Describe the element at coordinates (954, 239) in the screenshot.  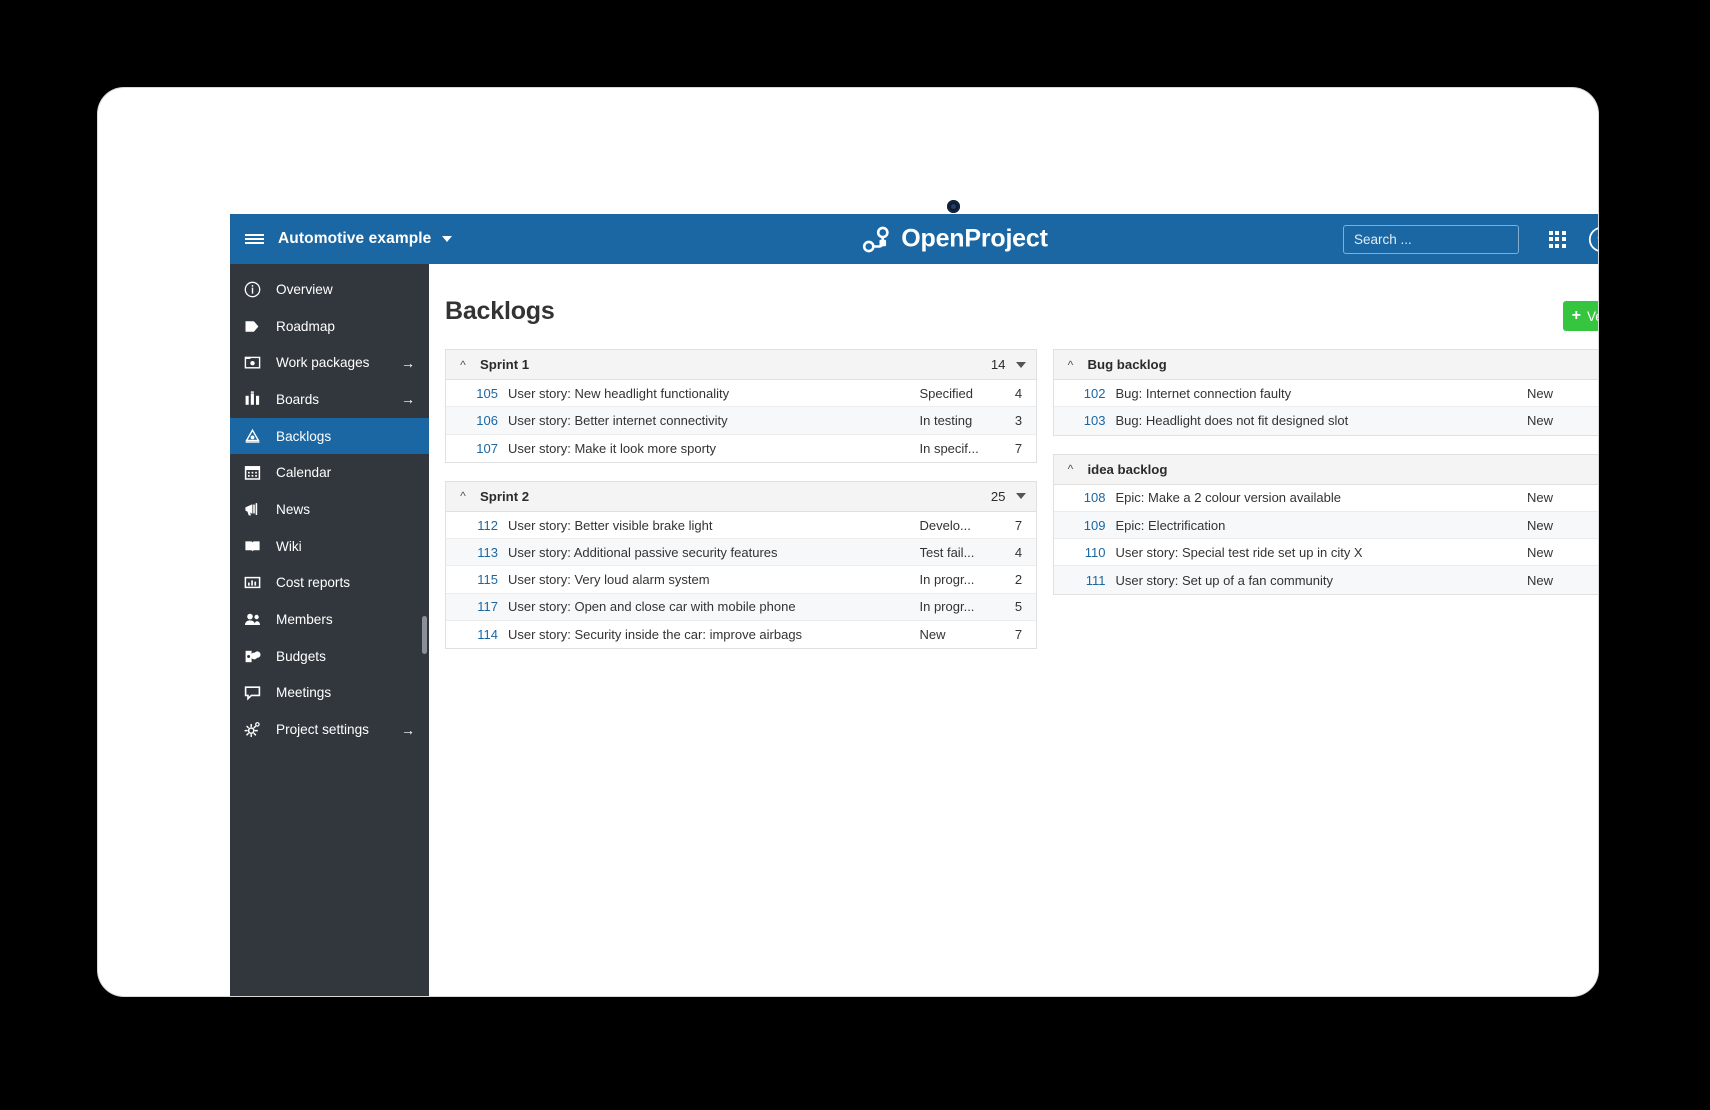
I see `openproject-logo: OpenProject` at that location.